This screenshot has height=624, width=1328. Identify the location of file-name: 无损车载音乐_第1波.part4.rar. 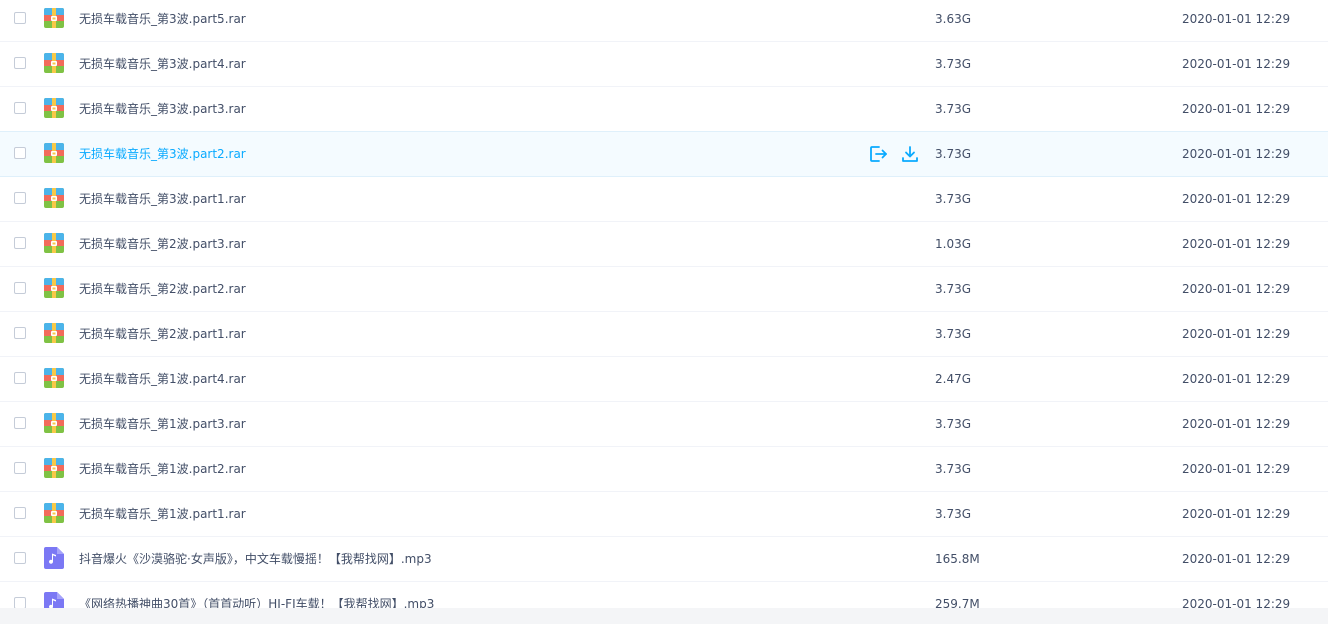
(162, 379).